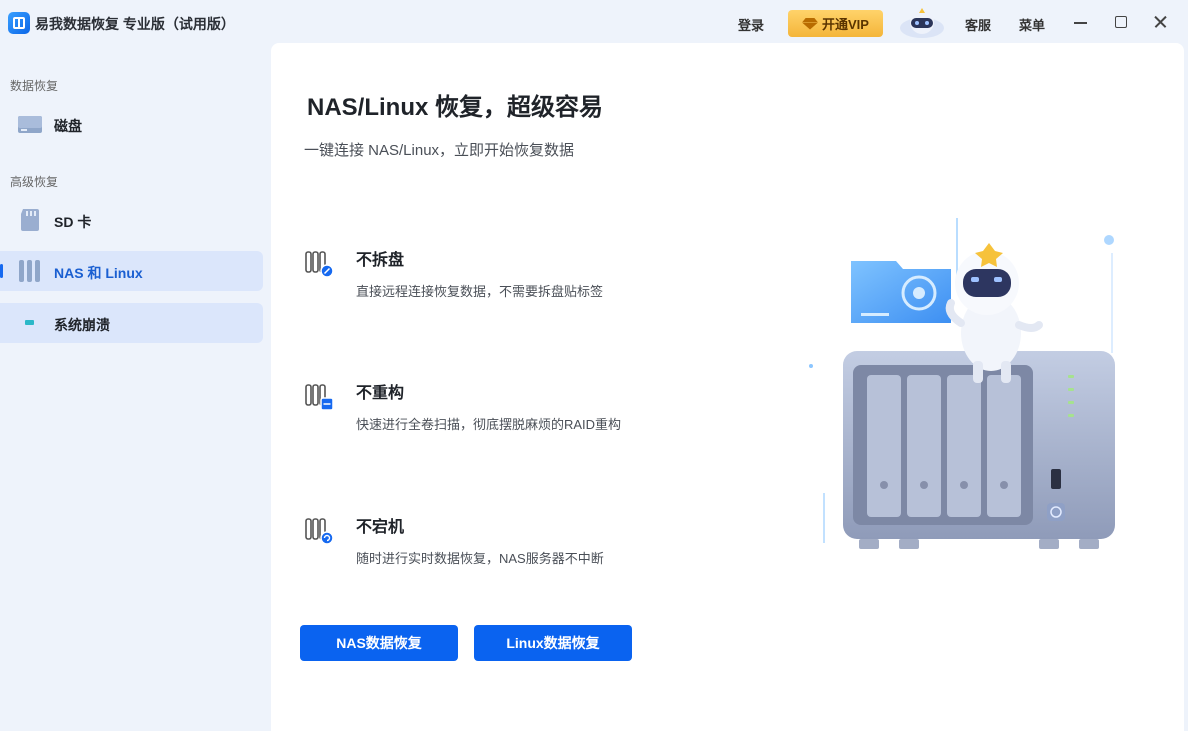 Image resolution: width=1188 pixels, height=731 pixels. Describe the element at coordinates (380, 527) in the screenshot. I see `feature-title: 不宕机` at that location.